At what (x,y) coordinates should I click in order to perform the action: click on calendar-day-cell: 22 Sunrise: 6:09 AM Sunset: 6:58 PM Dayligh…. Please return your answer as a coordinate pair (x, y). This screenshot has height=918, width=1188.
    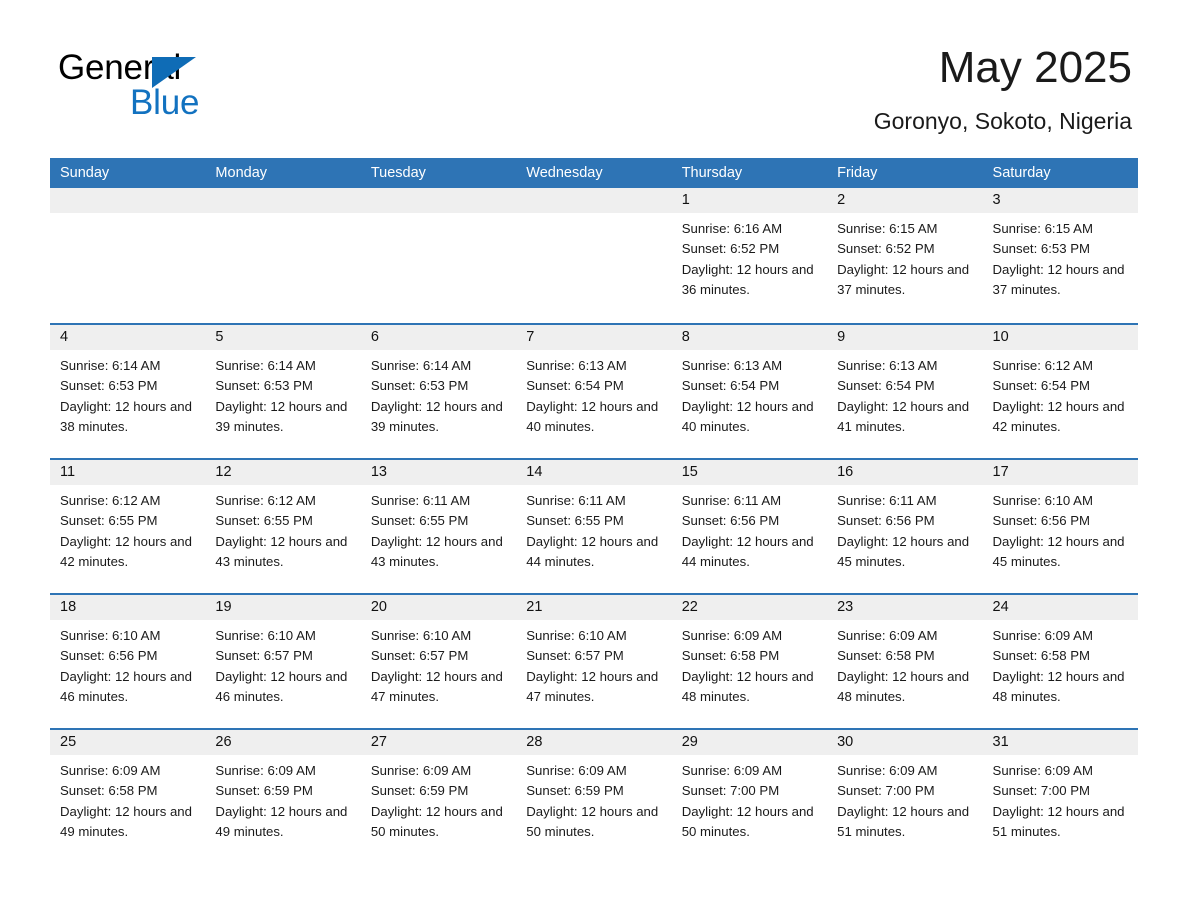
    Looking at the image, I should click on (749, 661).